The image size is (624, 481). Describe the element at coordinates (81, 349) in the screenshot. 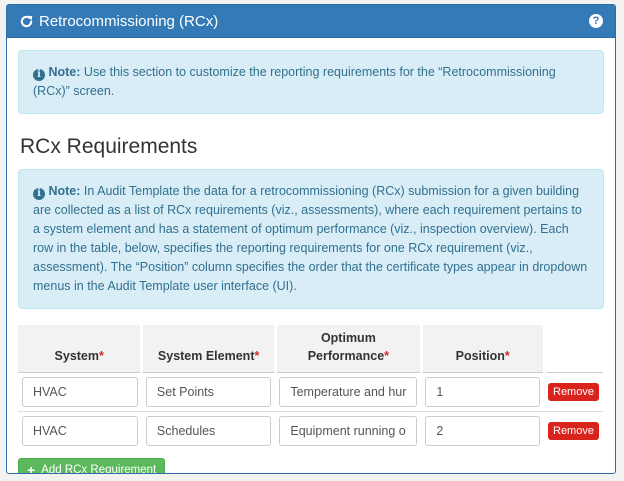

I see `column-header-system: System*` at that location.